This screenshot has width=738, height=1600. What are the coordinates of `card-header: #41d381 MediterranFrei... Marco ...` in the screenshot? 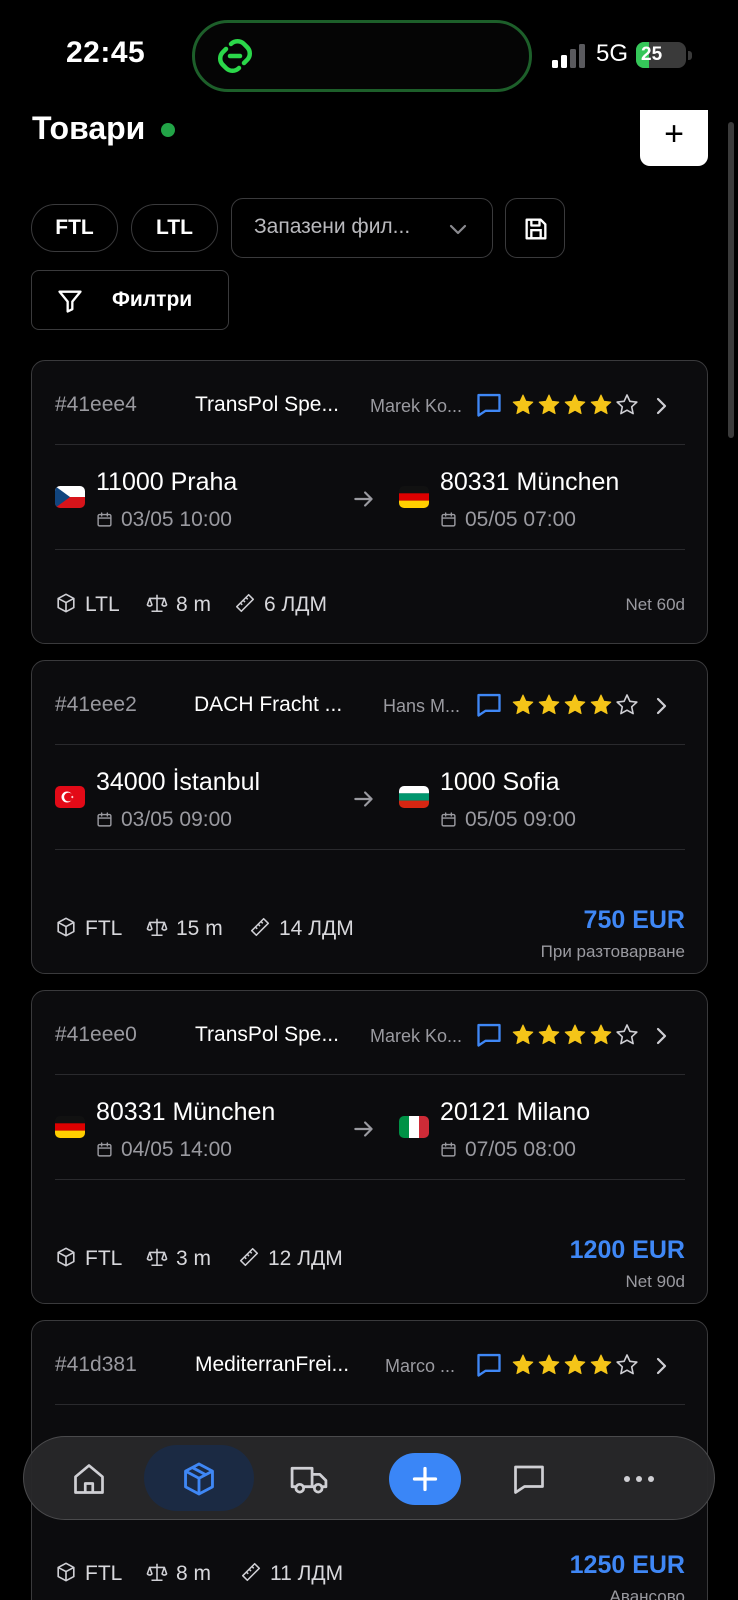 It's located at (370, 1367).